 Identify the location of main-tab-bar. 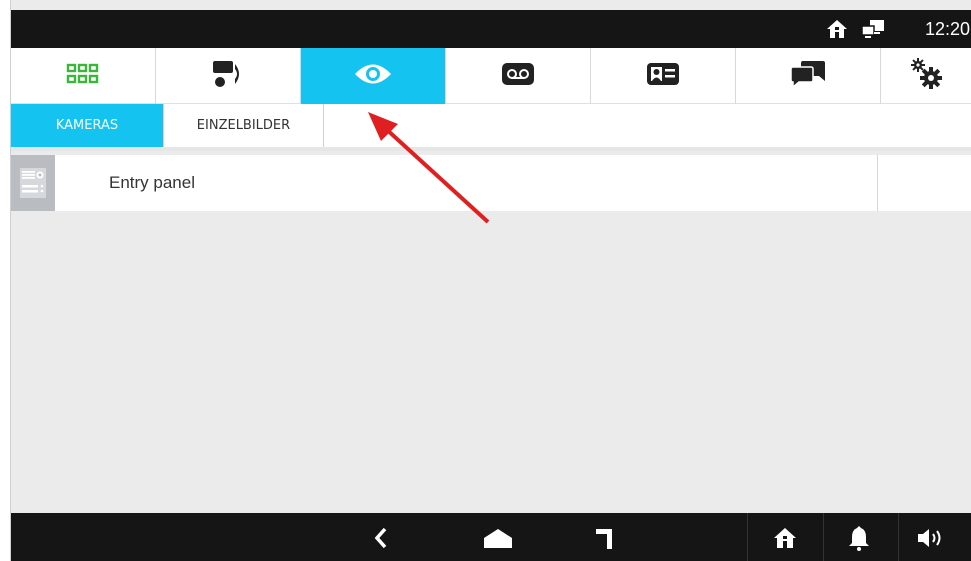
(491, 76).